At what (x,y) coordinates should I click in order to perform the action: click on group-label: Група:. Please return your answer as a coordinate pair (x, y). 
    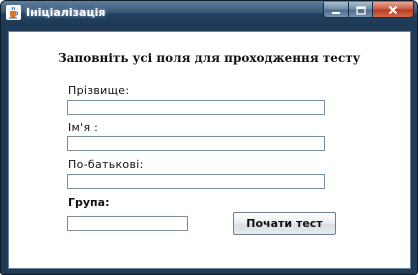
    Looking at the image, I should click on (89, 202).